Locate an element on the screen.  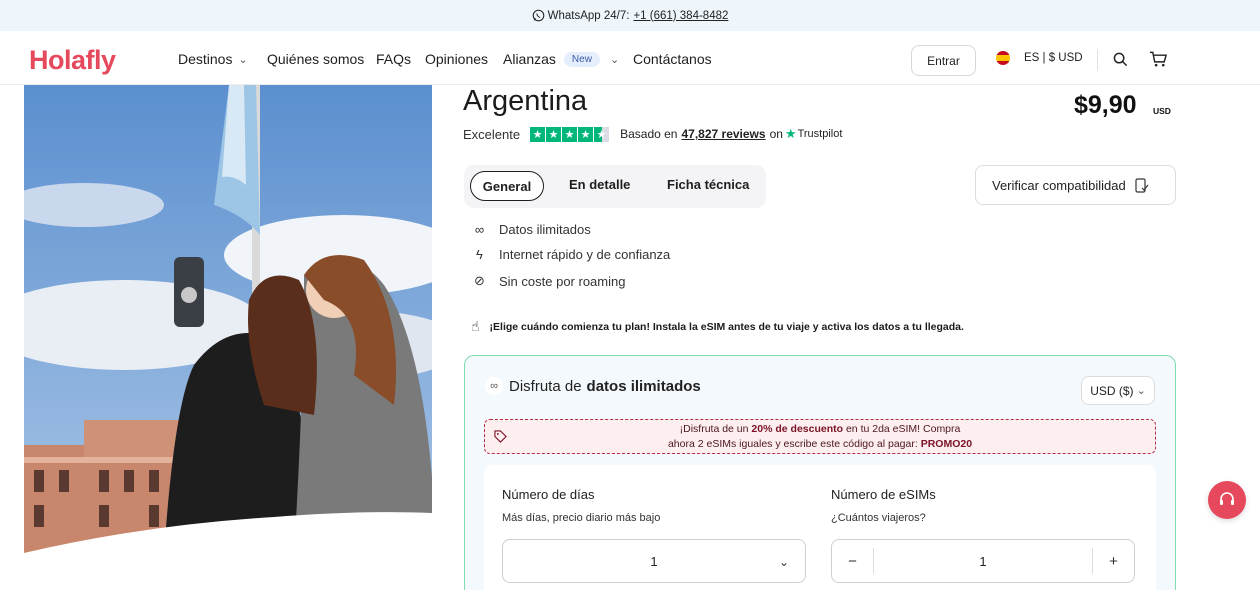
feature-text: Internet rápido y de confianza is located at coordinates (585, 254).